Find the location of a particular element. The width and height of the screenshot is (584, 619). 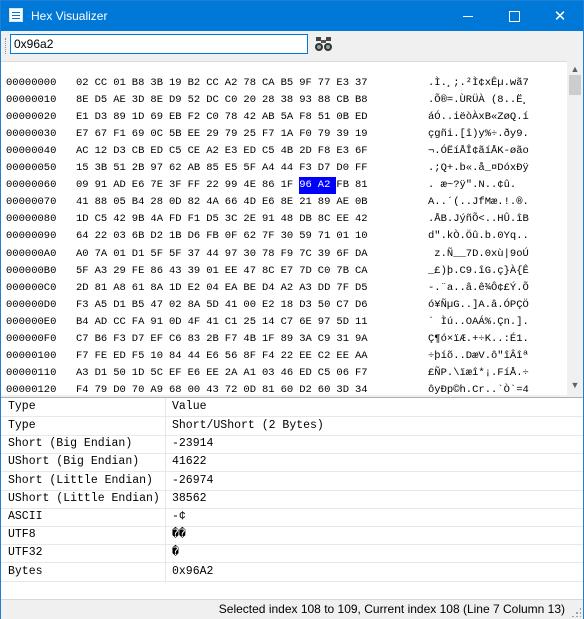

hex-byte: 25 is located at coordinates (252, 134).